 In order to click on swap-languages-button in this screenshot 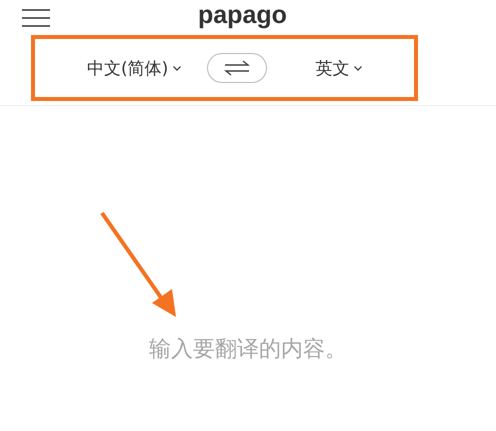, I will do `click(237, 68)`.